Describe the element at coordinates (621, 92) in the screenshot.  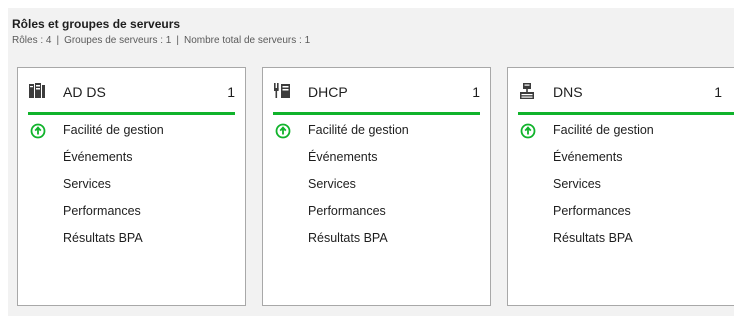
I see `tile-header: DNS 1` at that location.